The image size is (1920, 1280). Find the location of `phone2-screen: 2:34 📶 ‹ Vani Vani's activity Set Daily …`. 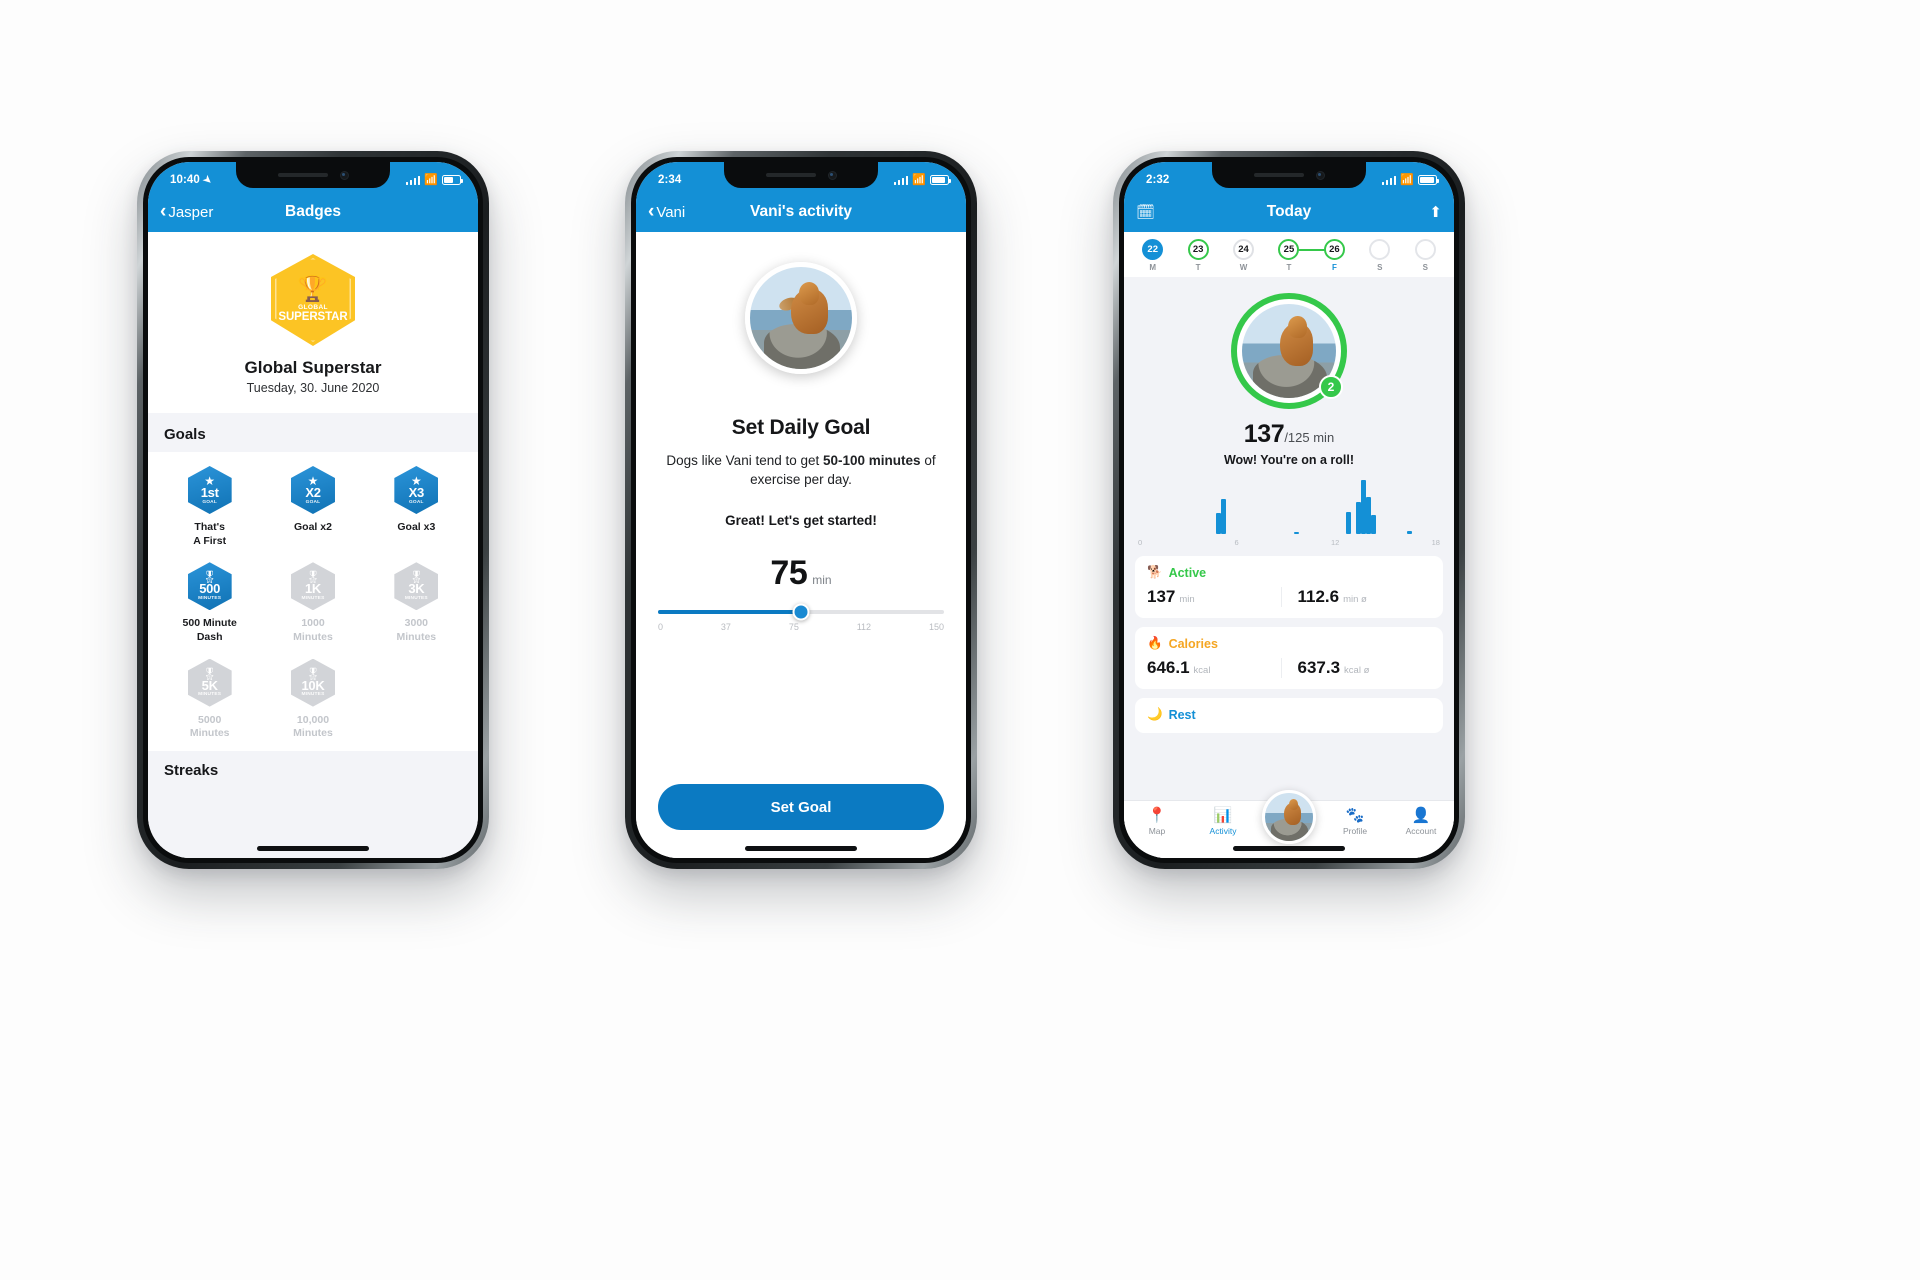

phone2-screen: 2:34 📶 ‹ Vani Vani's activity Set Daily … is located at coordinates (801, 510).